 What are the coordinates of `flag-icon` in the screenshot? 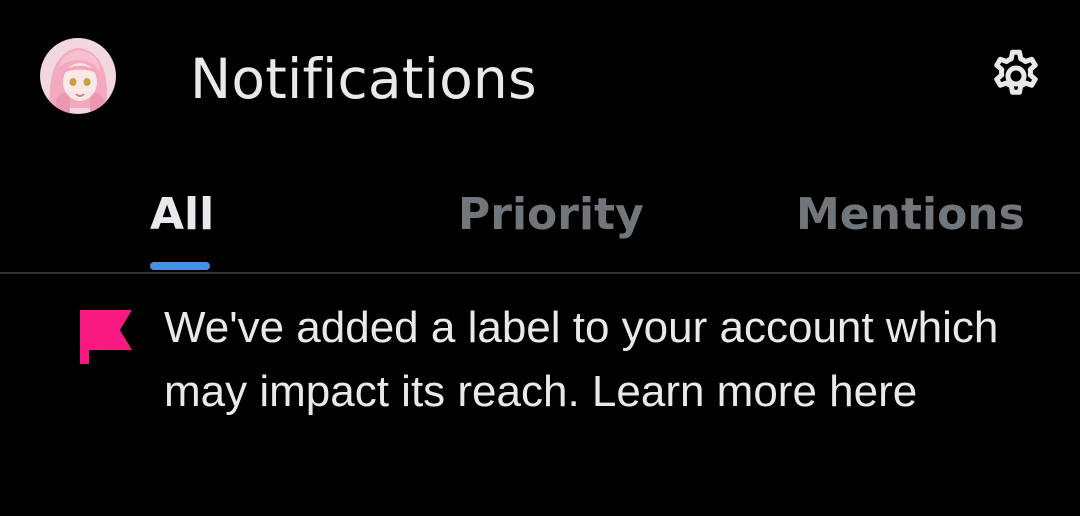 It's located at (107, 336).